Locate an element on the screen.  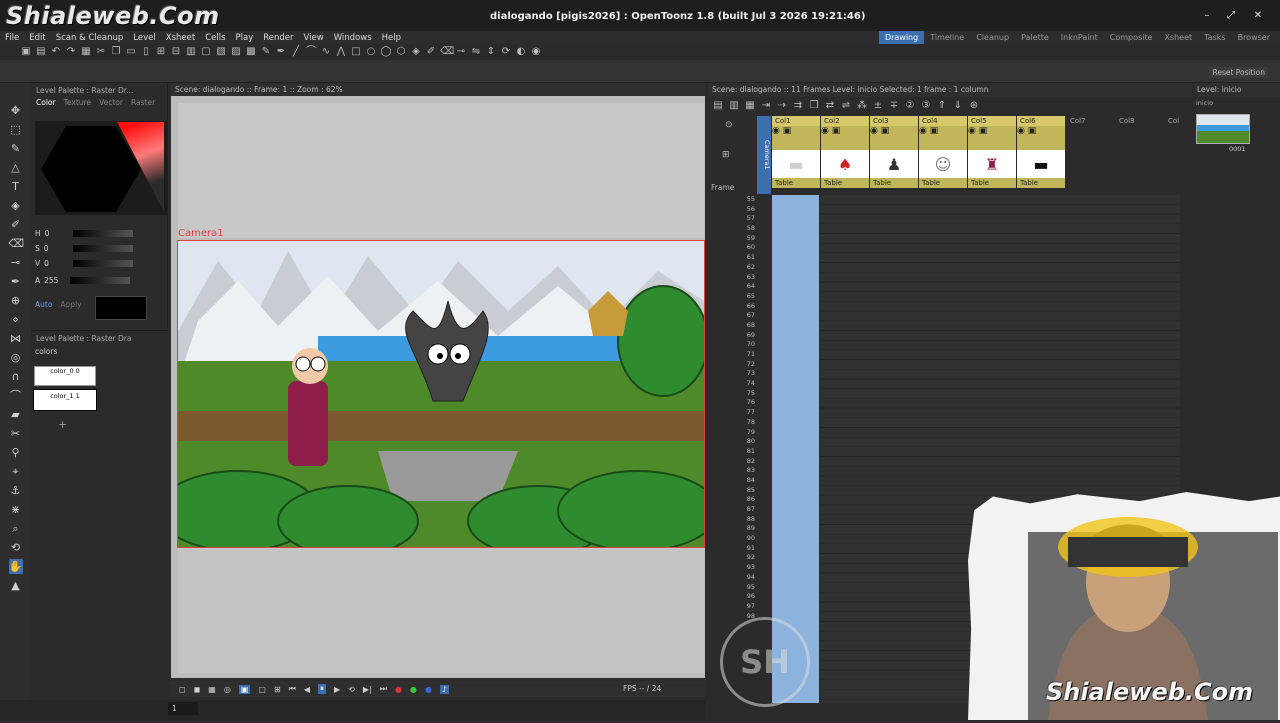
new-scene-icon: ▣ is located at coordinates (26, 52).